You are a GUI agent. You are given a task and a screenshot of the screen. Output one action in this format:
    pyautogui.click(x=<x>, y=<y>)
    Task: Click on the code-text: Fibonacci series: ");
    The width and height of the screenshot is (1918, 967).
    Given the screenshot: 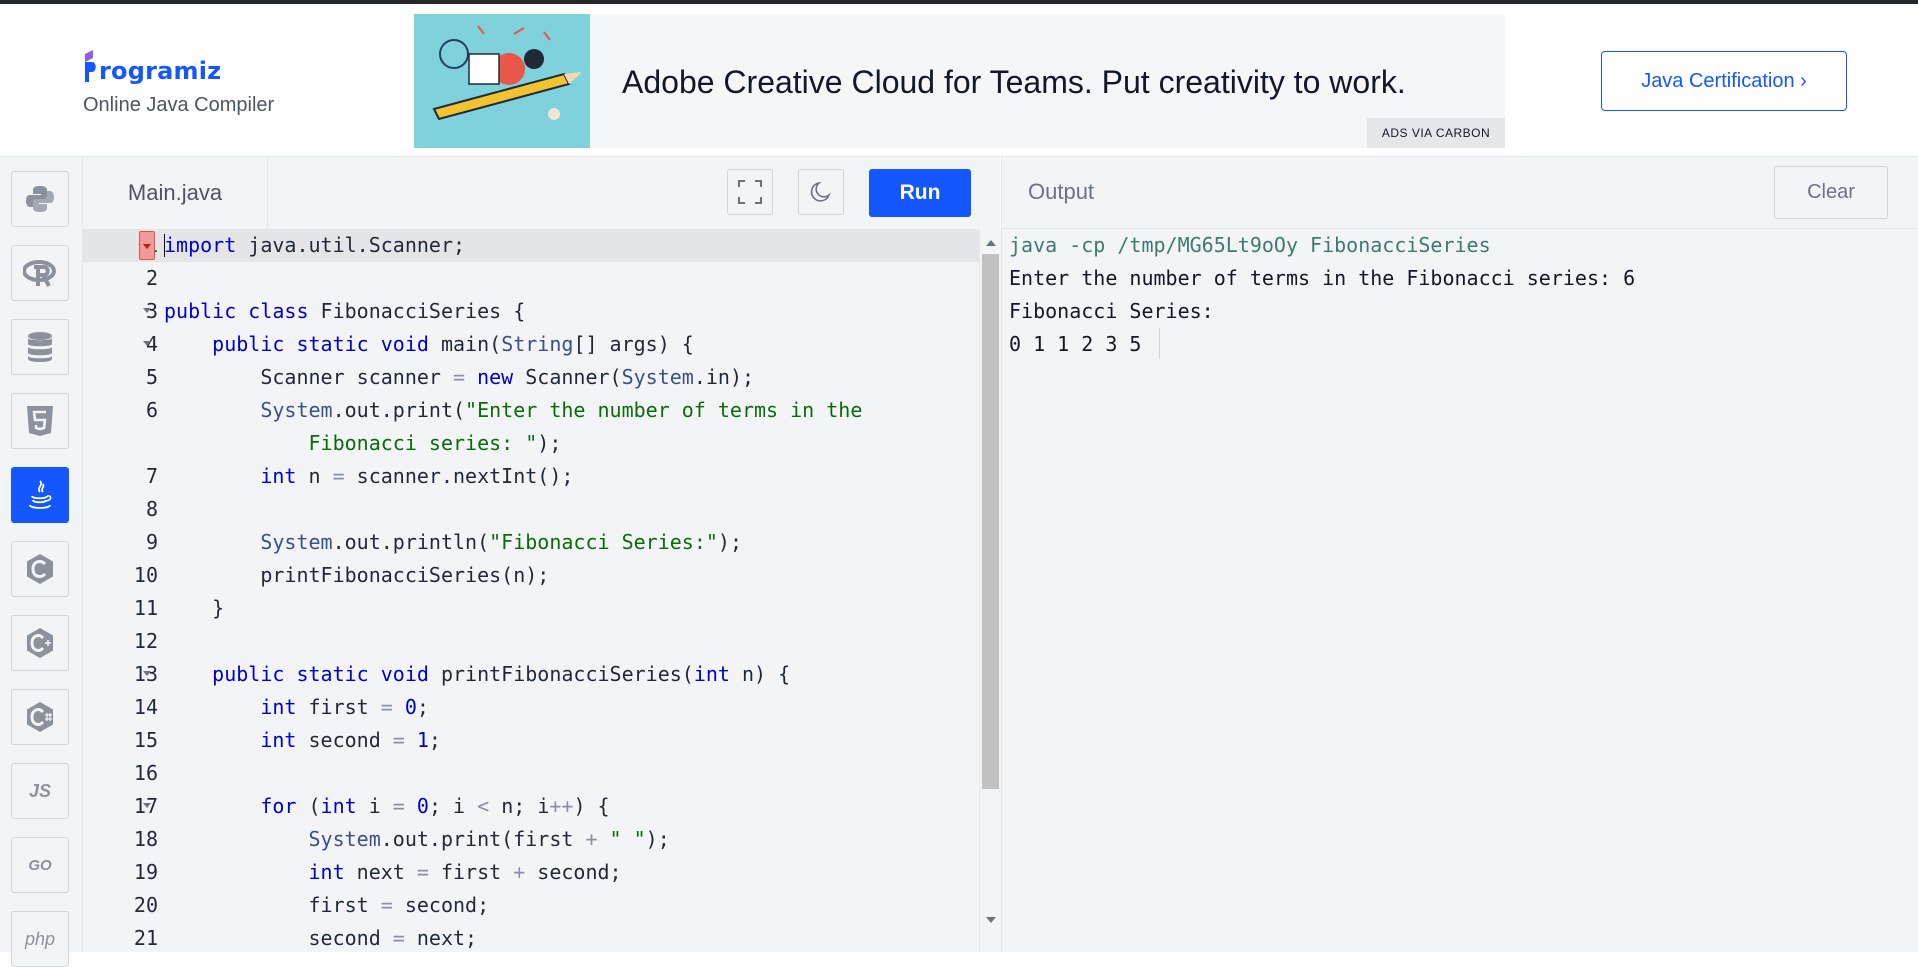 What is the action you would take?
    pyautogui.click(x=435, y=443)
    